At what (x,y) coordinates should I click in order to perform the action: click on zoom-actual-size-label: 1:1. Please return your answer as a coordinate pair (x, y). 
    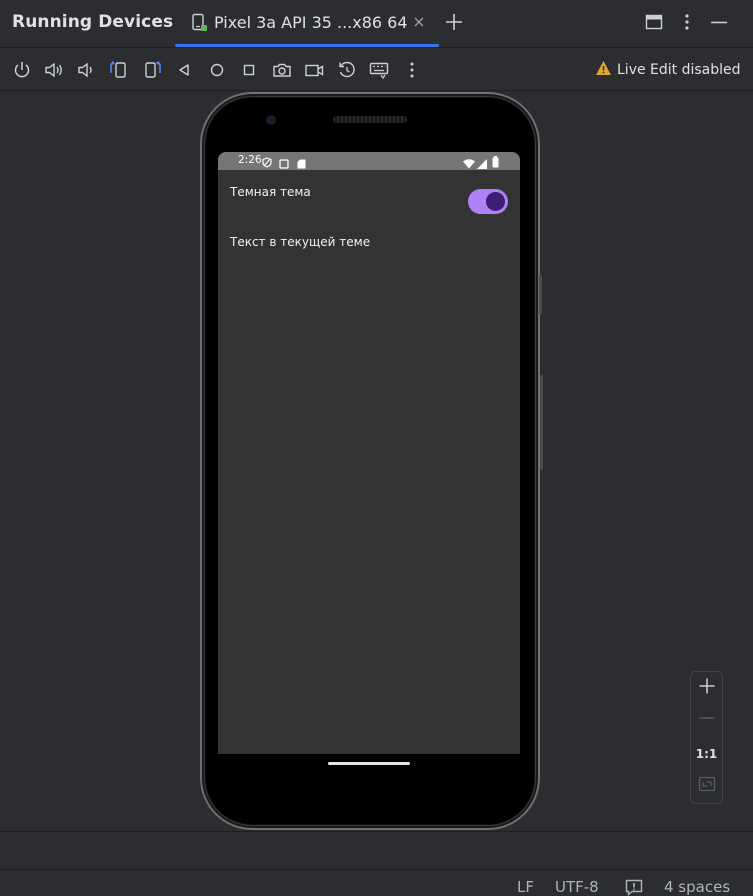
    Looking at the image, I should click on (706, 754).